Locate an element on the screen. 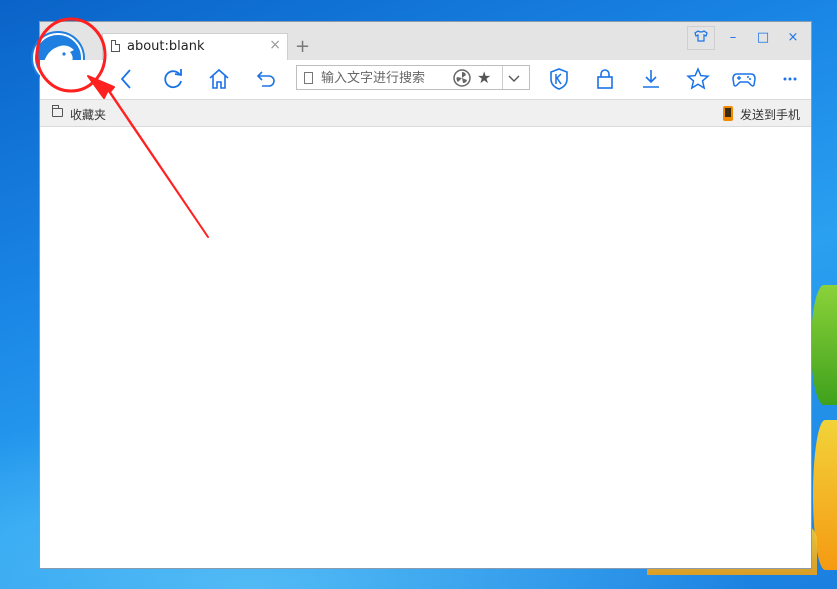  skin-button is located at coordinates (701, 38).